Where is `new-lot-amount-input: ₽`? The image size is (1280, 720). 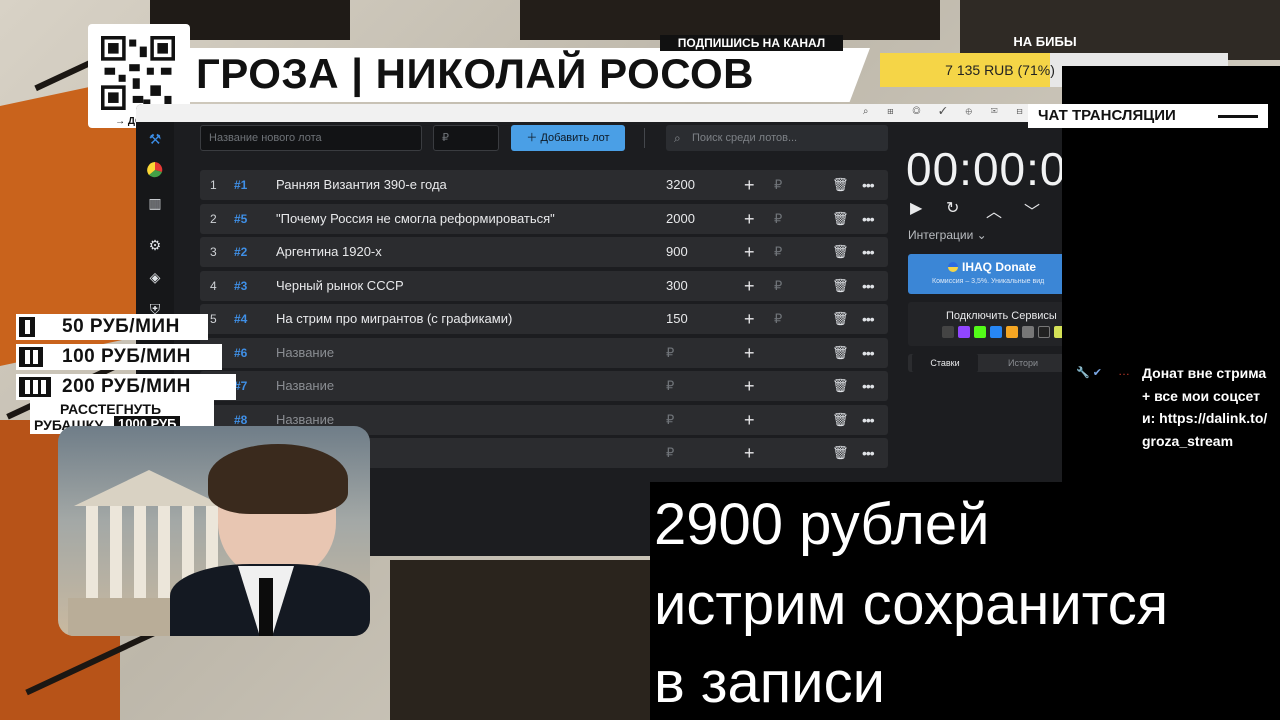 new-lot-amount-input: ₽ is located at coordinates (466, 138).